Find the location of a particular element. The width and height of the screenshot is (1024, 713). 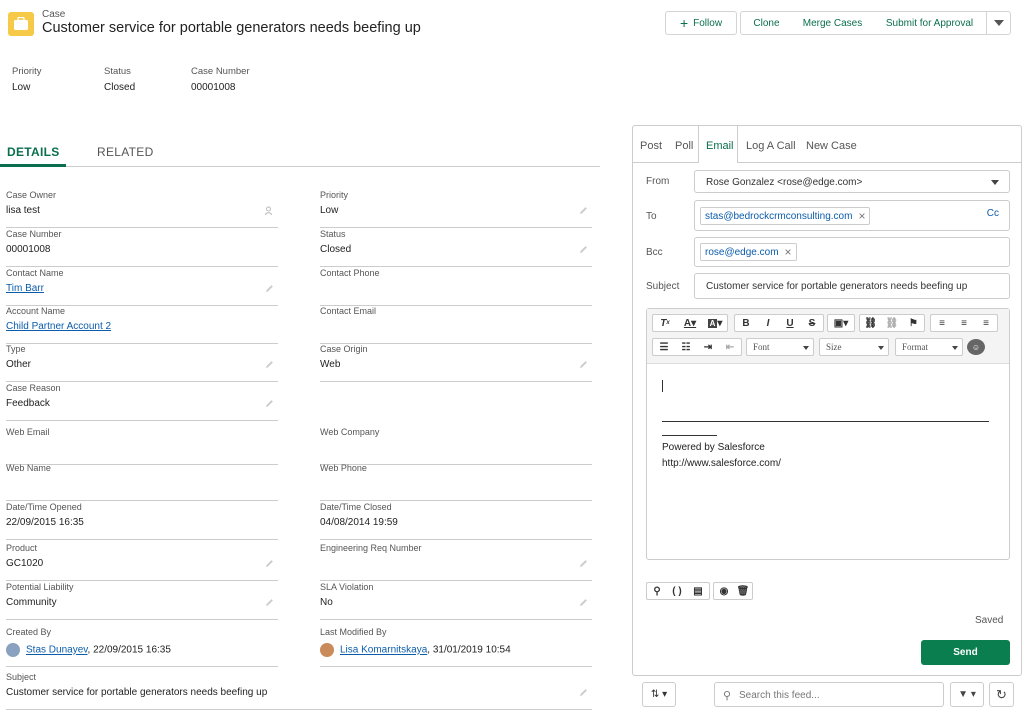

align-left-icon: ≡ is located at coordinates (942, 323).